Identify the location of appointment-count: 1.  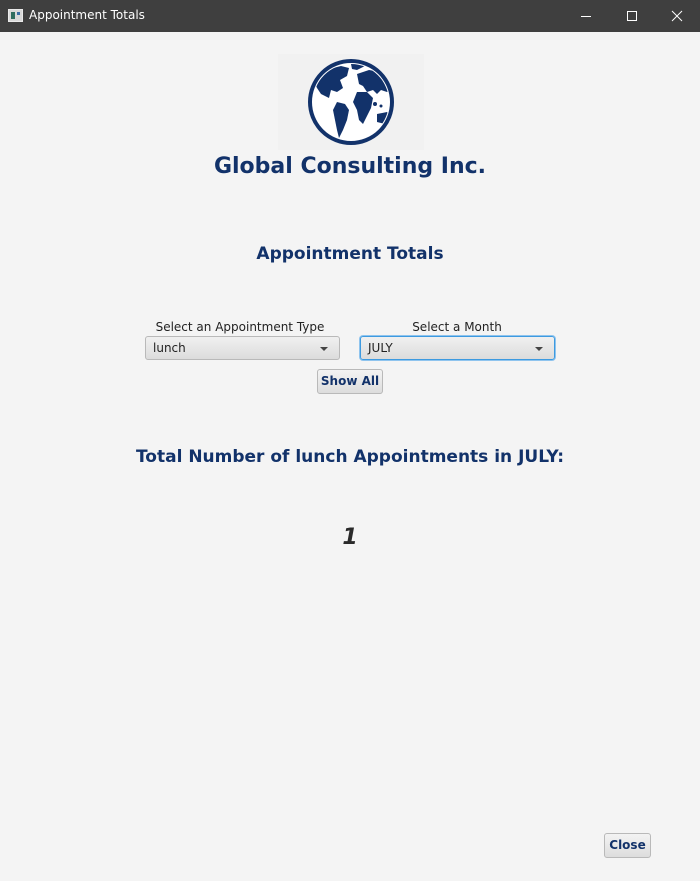
(350, 537).